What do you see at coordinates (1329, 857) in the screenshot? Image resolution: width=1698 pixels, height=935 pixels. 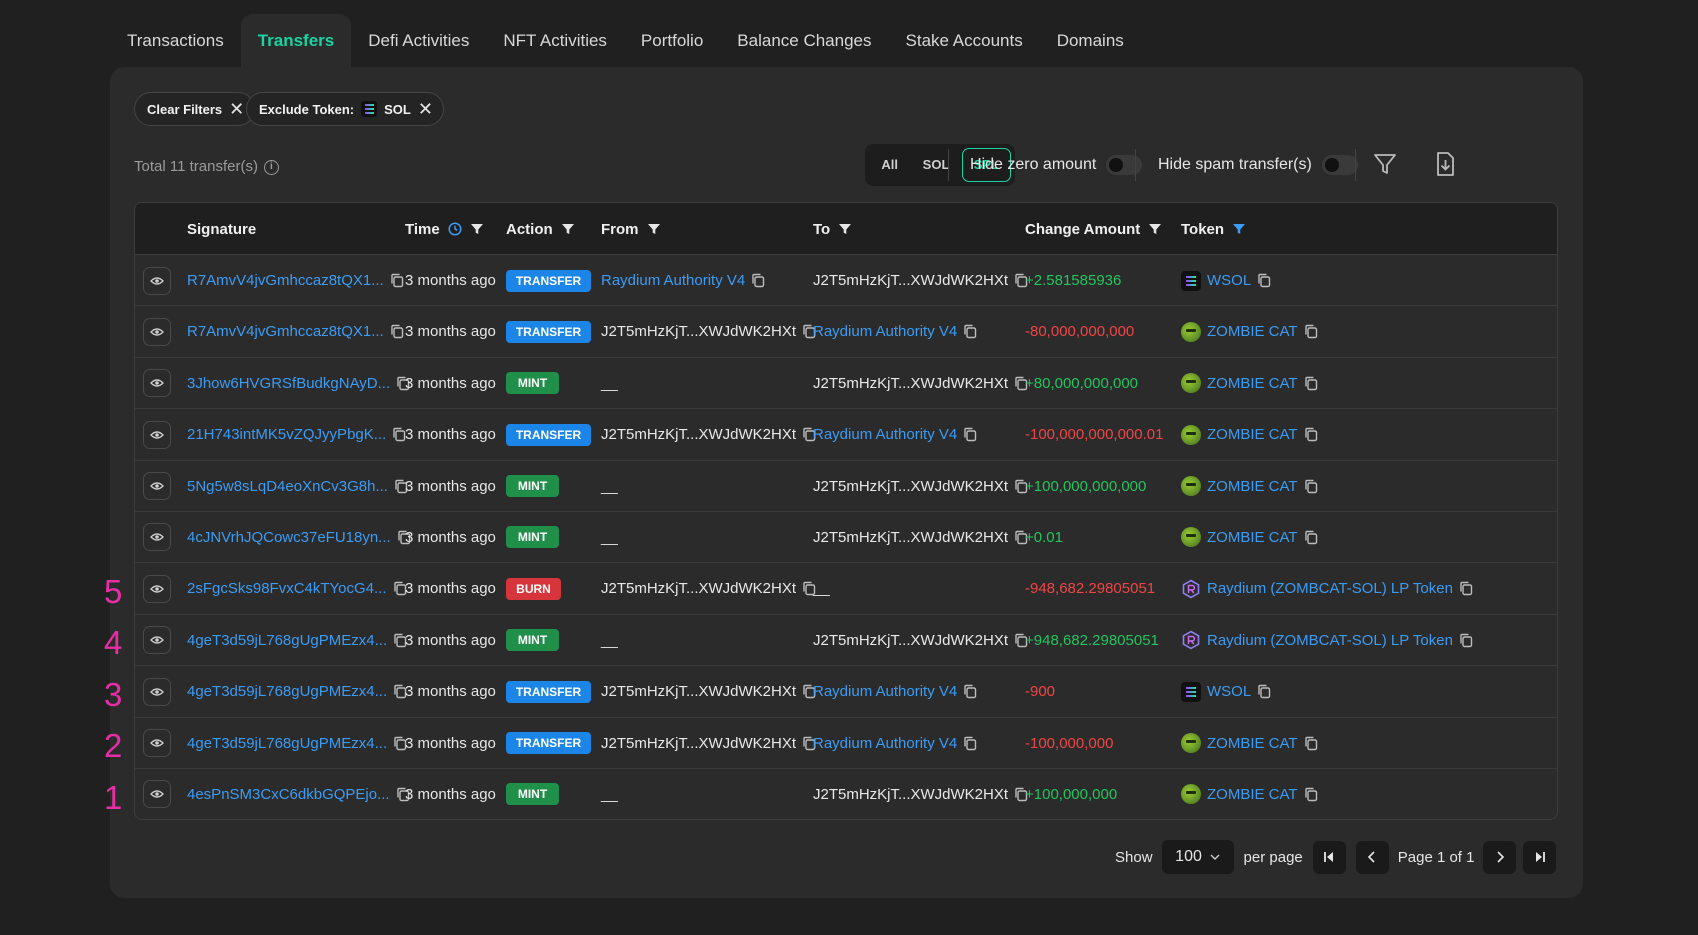 I see `first-page-button` at bounding box center [1329, 857].